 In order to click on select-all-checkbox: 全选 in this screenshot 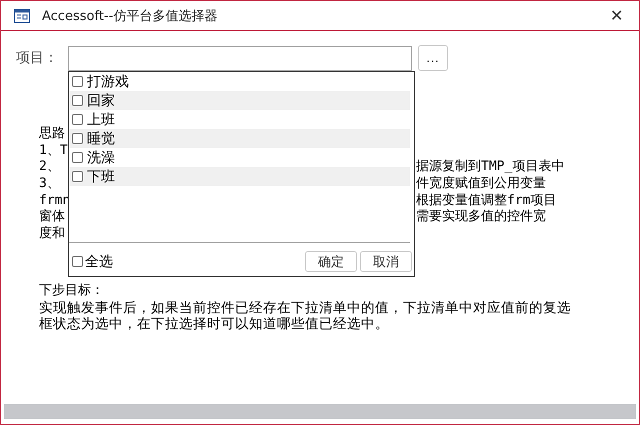, I will do `click(92, 261)`.